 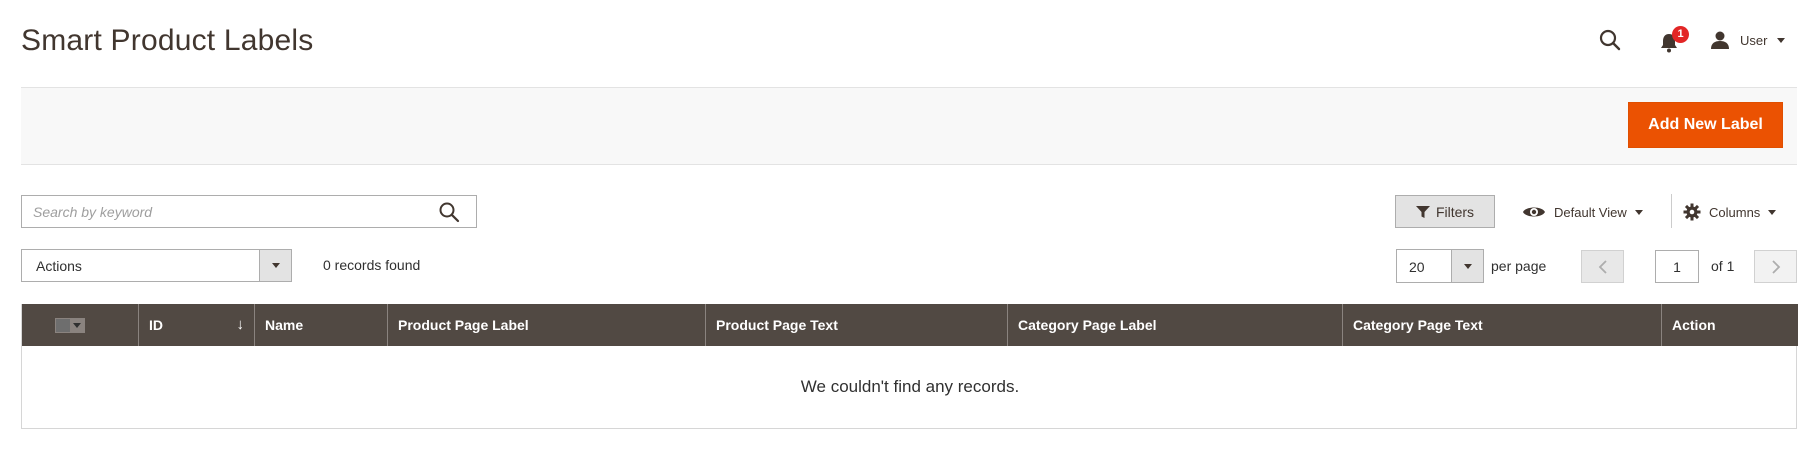 What do you see at coordinates (240, 324) in the screenshot?
I see `sort-arrow-down-icon: ↓` at bounding box center [240, 324].